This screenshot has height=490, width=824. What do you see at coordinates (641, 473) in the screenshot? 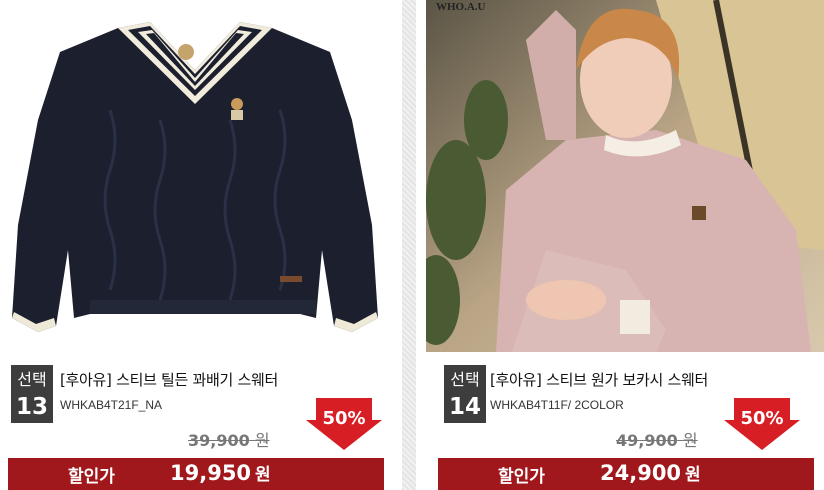
I see `sale-price-value: 24,900` at bounding box center [641, 473].